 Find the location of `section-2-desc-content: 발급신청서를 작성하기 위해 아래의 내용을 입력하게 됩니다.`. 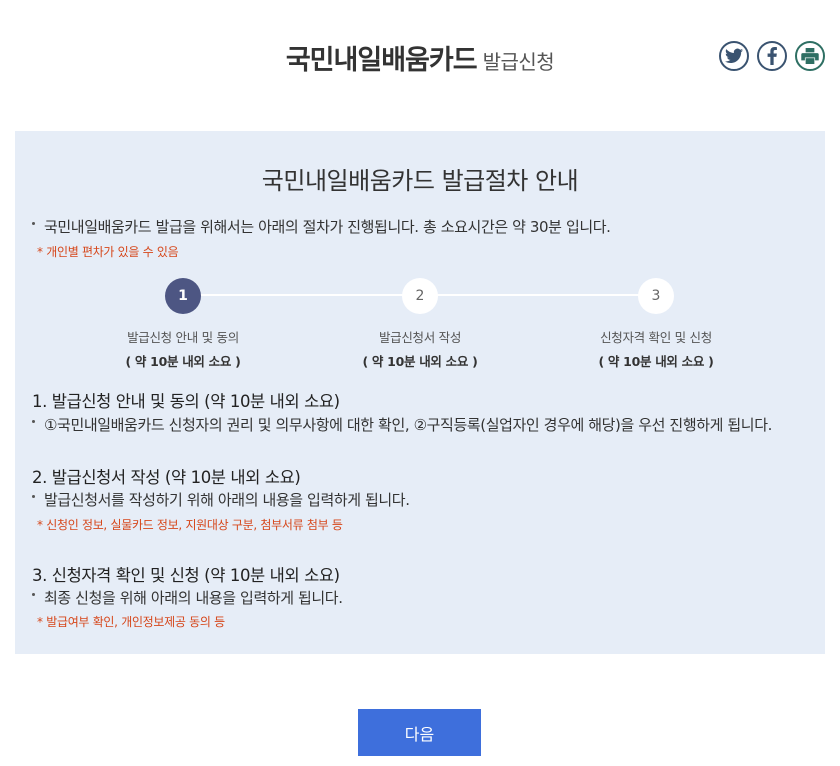

section-2-desc-content: 발급신청서를 작성하기 위해 아래의 내용을 입력하게 됩니다. is located at coordinates (227, 500).